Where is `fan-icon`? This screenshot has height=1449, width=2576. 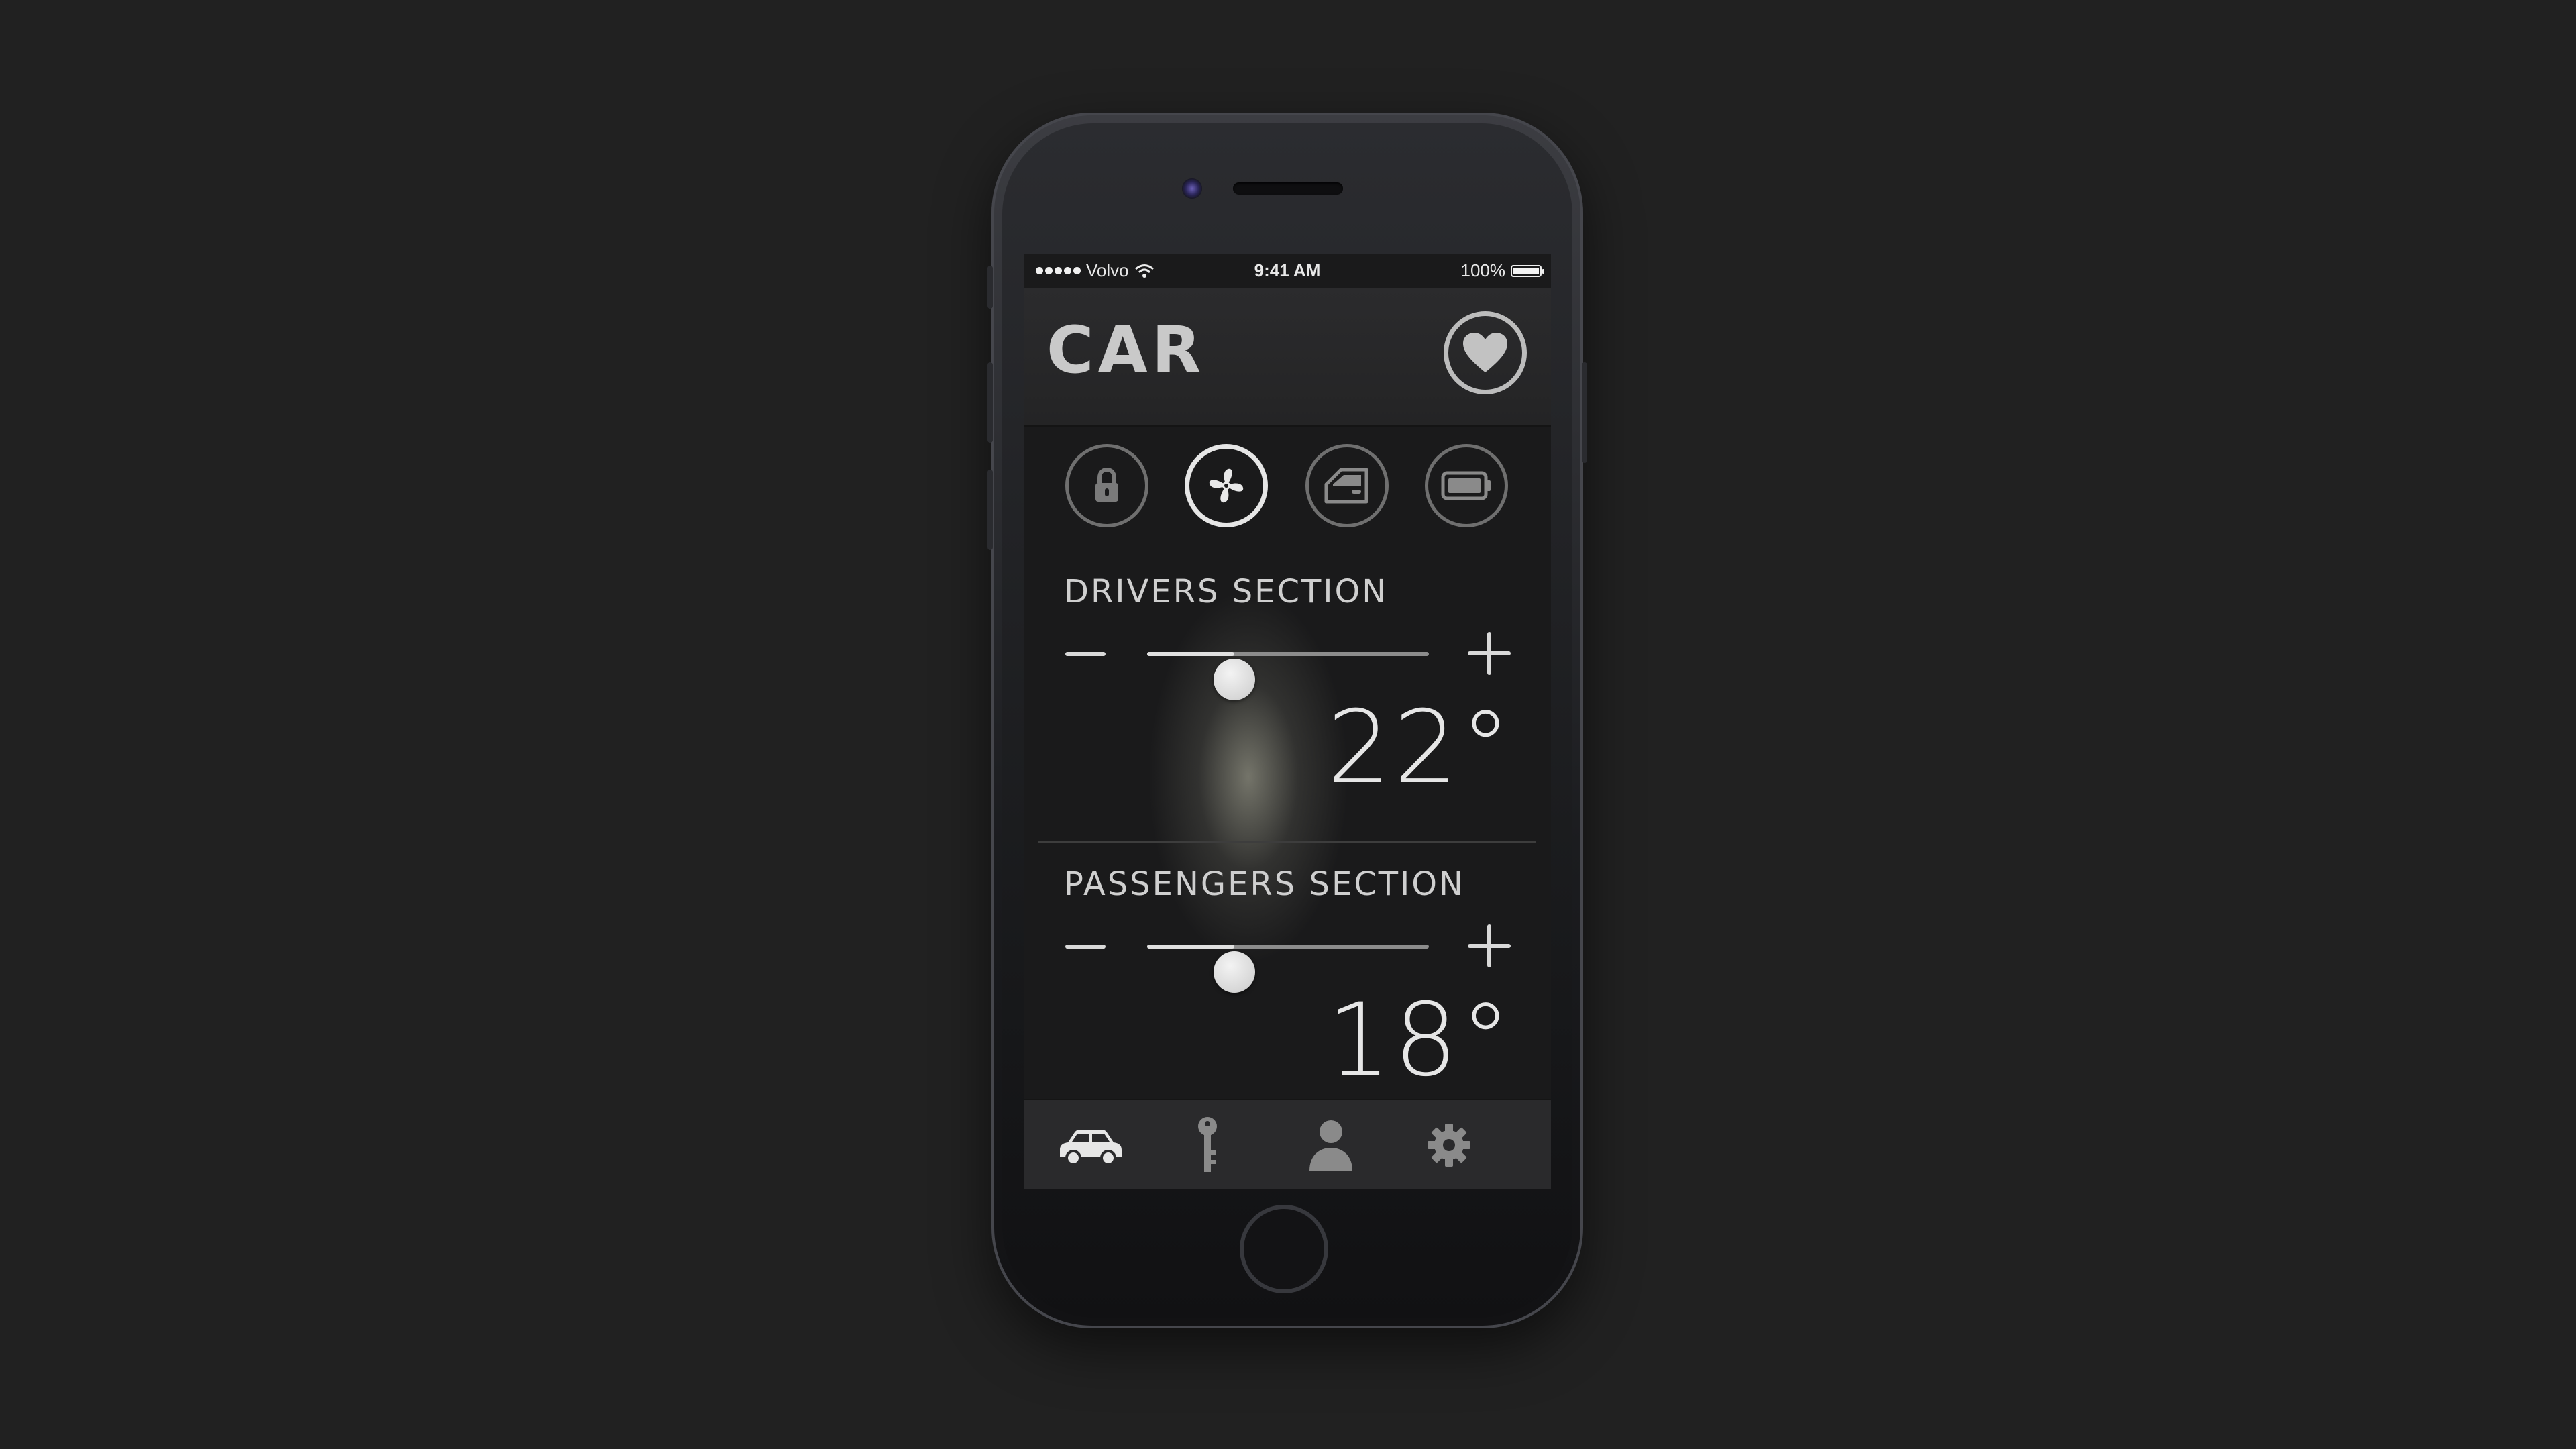
fan-icon is located at coordinates (1226, 485).